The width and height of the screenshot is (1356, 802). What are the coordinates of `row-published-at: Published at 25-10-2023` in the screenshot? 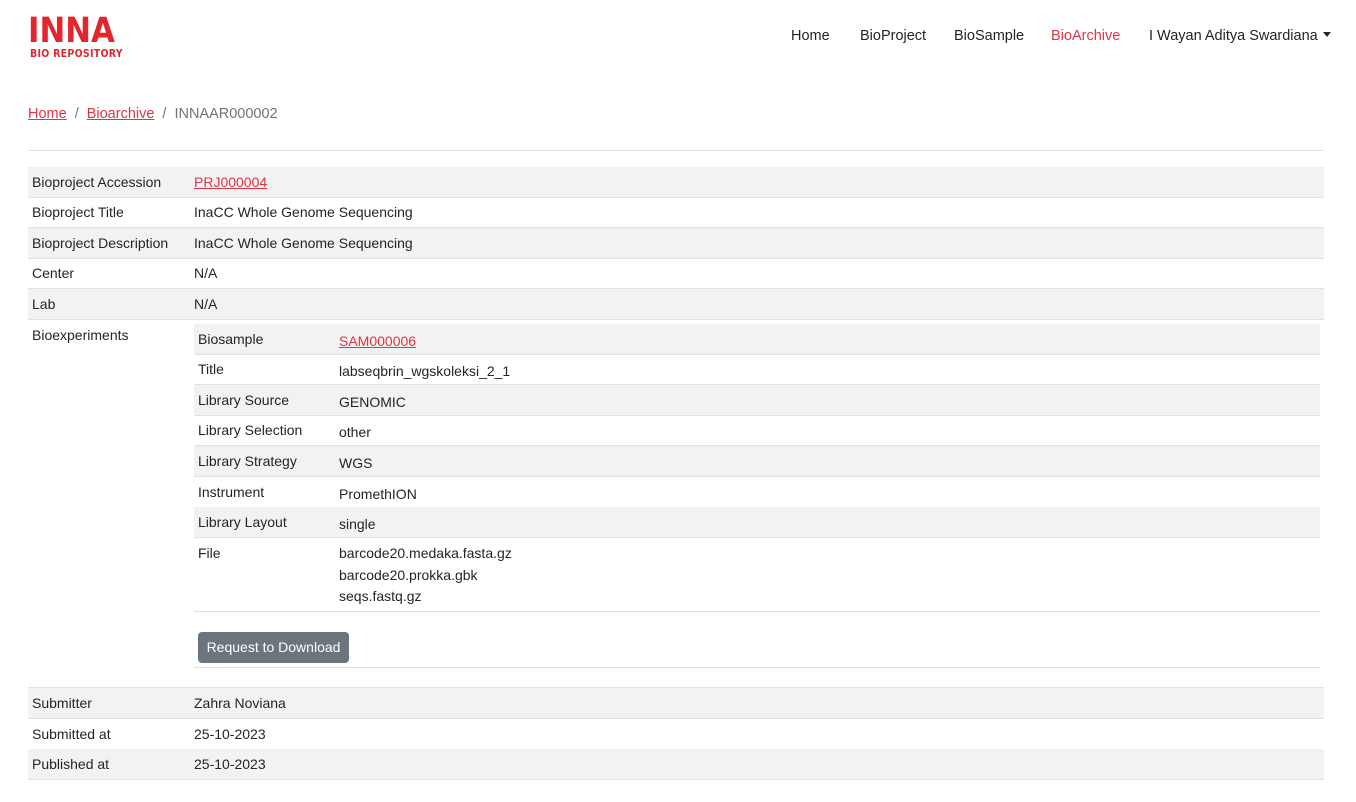 It's located at (676, 764).